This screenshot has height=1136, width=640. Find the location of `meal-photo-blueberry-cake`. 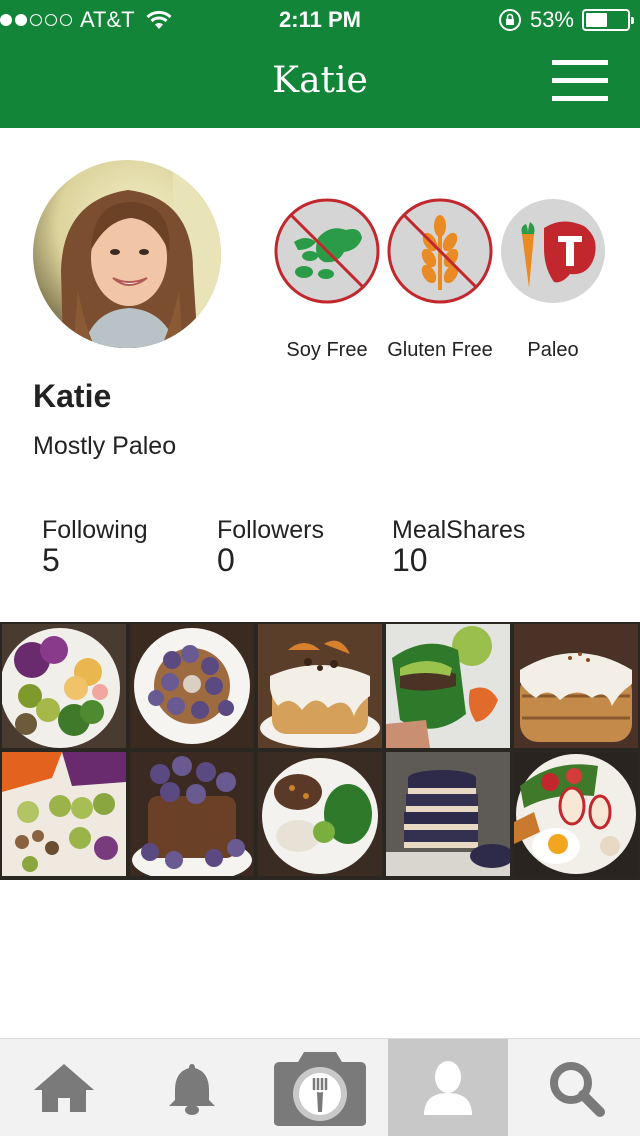

meal-photo-blueberry-cake is located at coordinates (192, 814).